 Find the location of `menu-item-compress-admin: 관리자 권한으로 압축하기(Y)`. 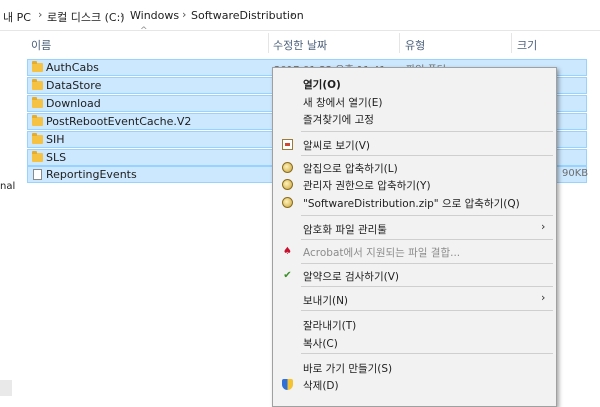

menu-item-compress-admin: 관리자 권한으로 압축하기(Y) is located at coordinates (367, 185).